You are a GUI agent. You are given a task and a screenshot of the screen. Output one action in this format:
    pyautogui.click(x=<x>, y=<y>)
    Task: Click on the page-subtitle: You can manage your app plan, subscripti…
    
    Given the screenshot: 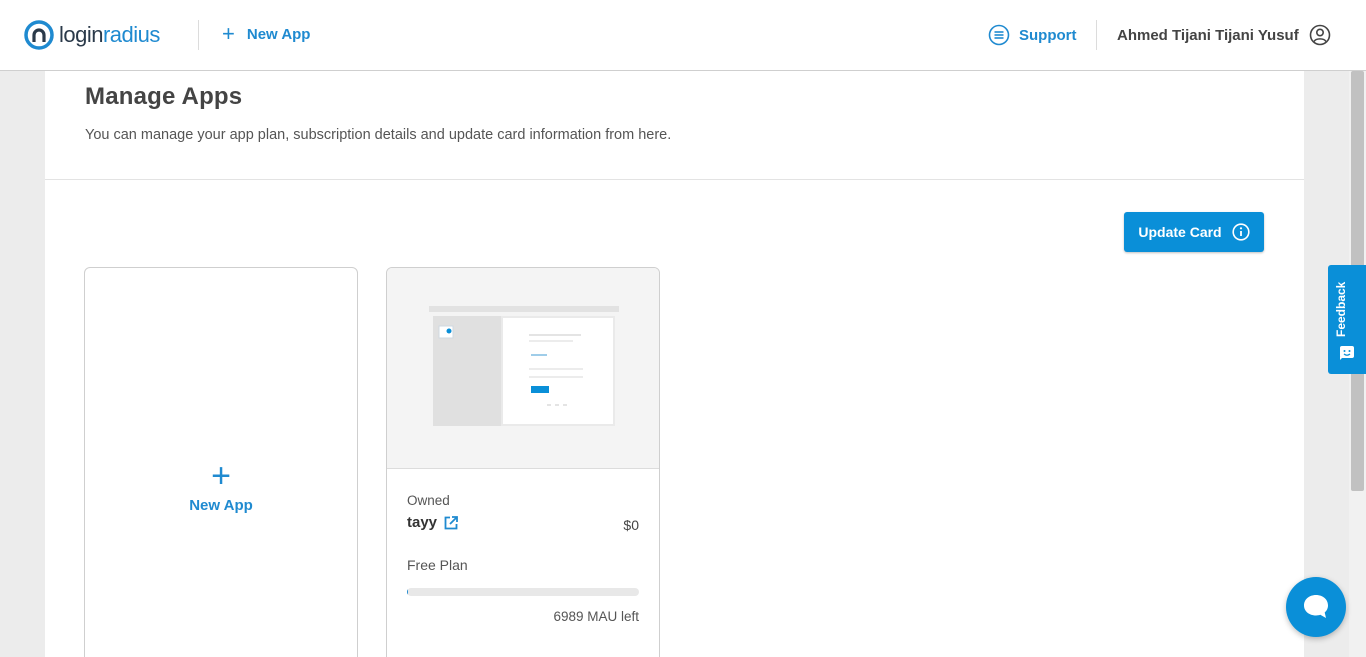 What is the action you would take?
    pyautogui.click(x=378, y=135)
    